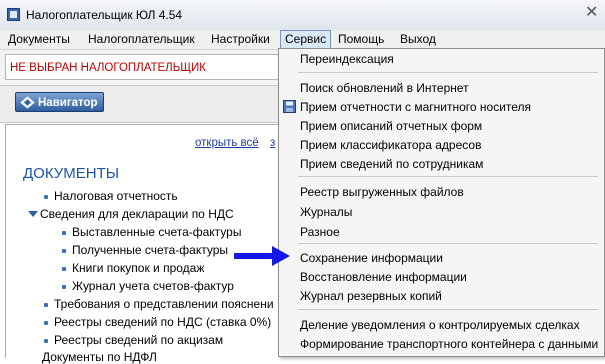  What do you see at coordinates (415, 107) in the screenshot?
I see `menu-item-import-from-media: Прием отчетности с магнитного носителя` at bounding box center [415, 107].